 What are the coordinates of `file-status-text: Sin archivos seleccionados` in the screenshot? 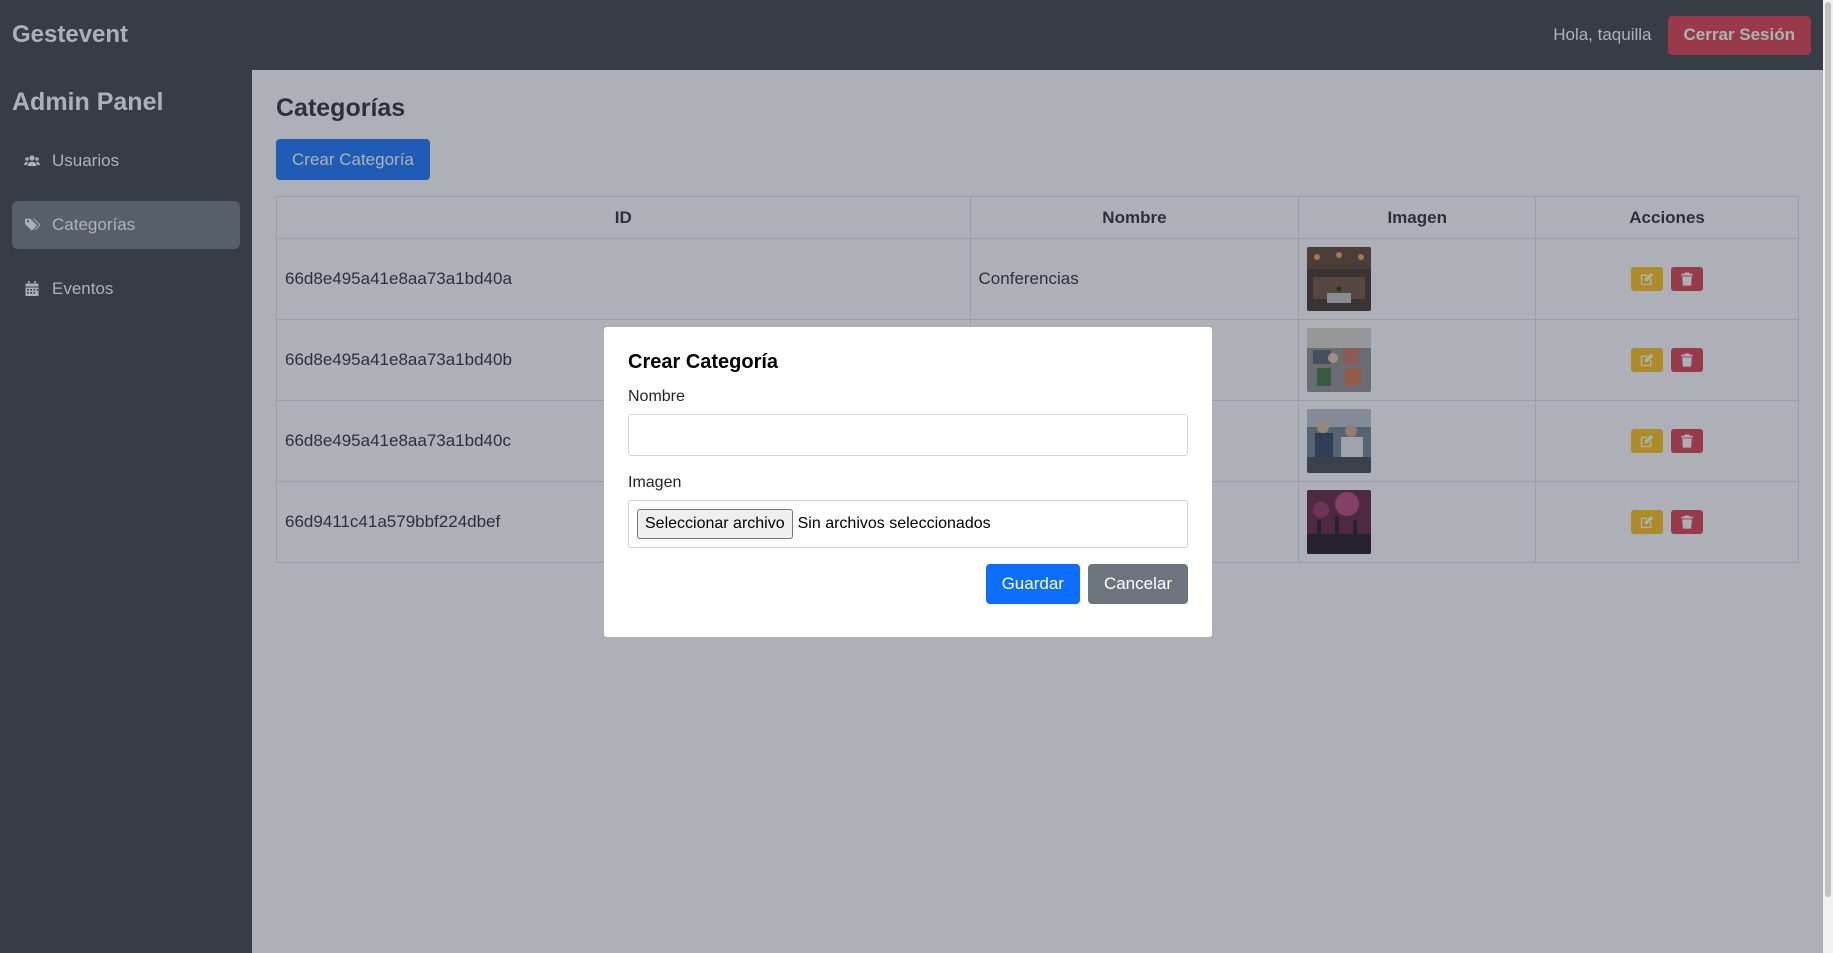 It's located at (894, 523).